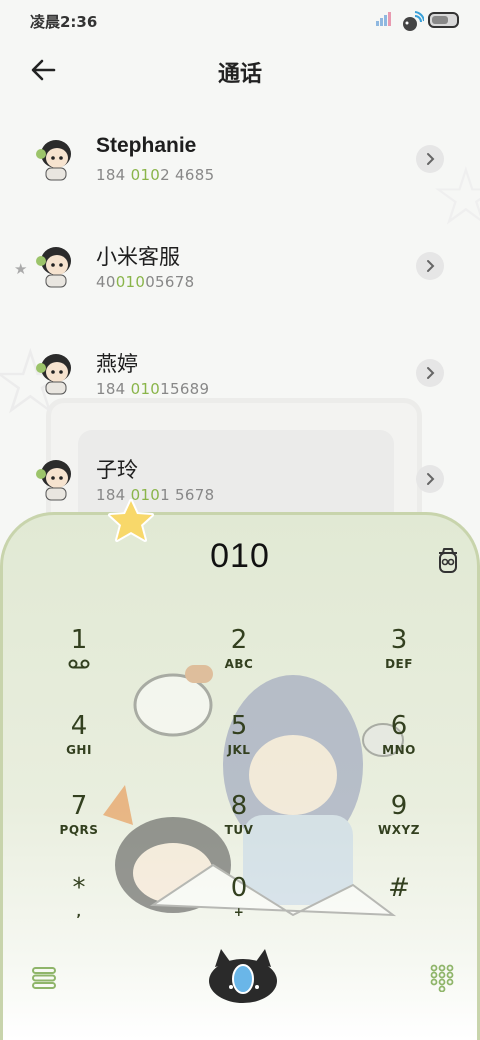  I want to click on key-letters: ABC, so click(239, 664).